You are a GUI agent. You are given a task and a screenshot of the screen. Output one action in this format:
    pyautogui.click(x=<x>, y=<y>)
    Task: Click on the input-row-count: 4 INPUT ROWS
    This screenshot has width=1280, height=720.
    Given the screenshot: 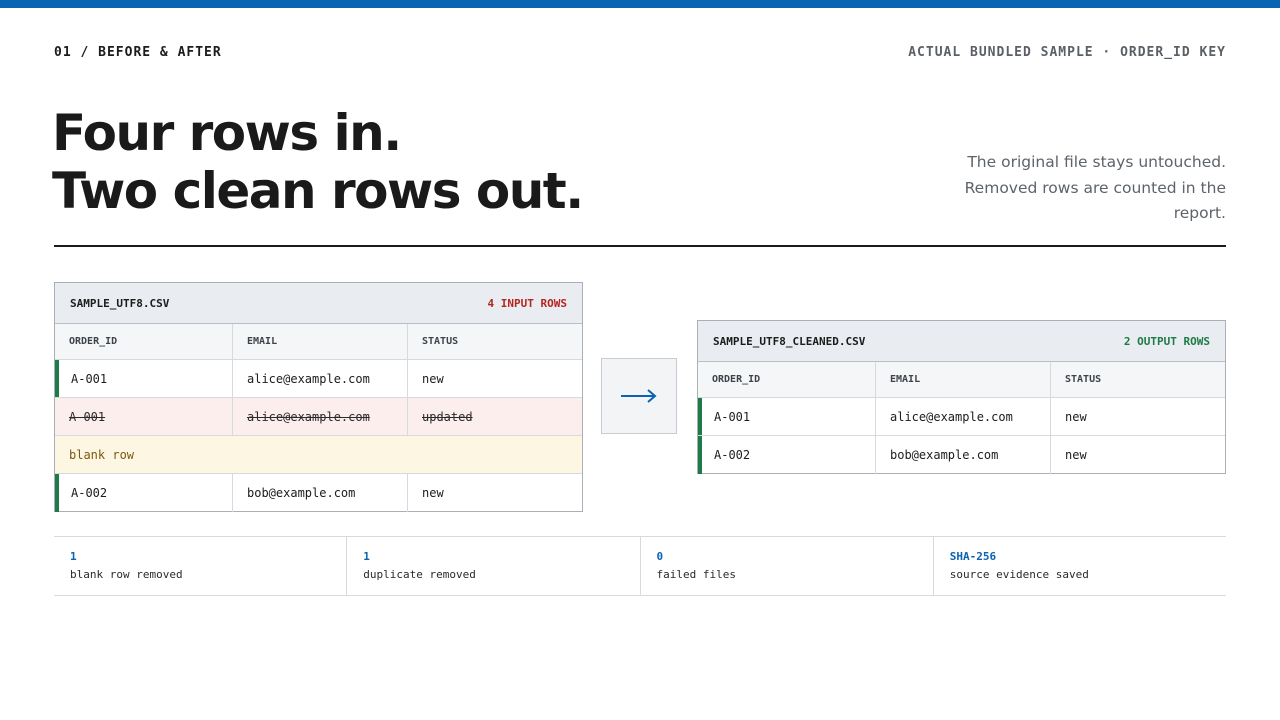 What is the action you would take?
    pyautogui.click(x=527, y=303)
    